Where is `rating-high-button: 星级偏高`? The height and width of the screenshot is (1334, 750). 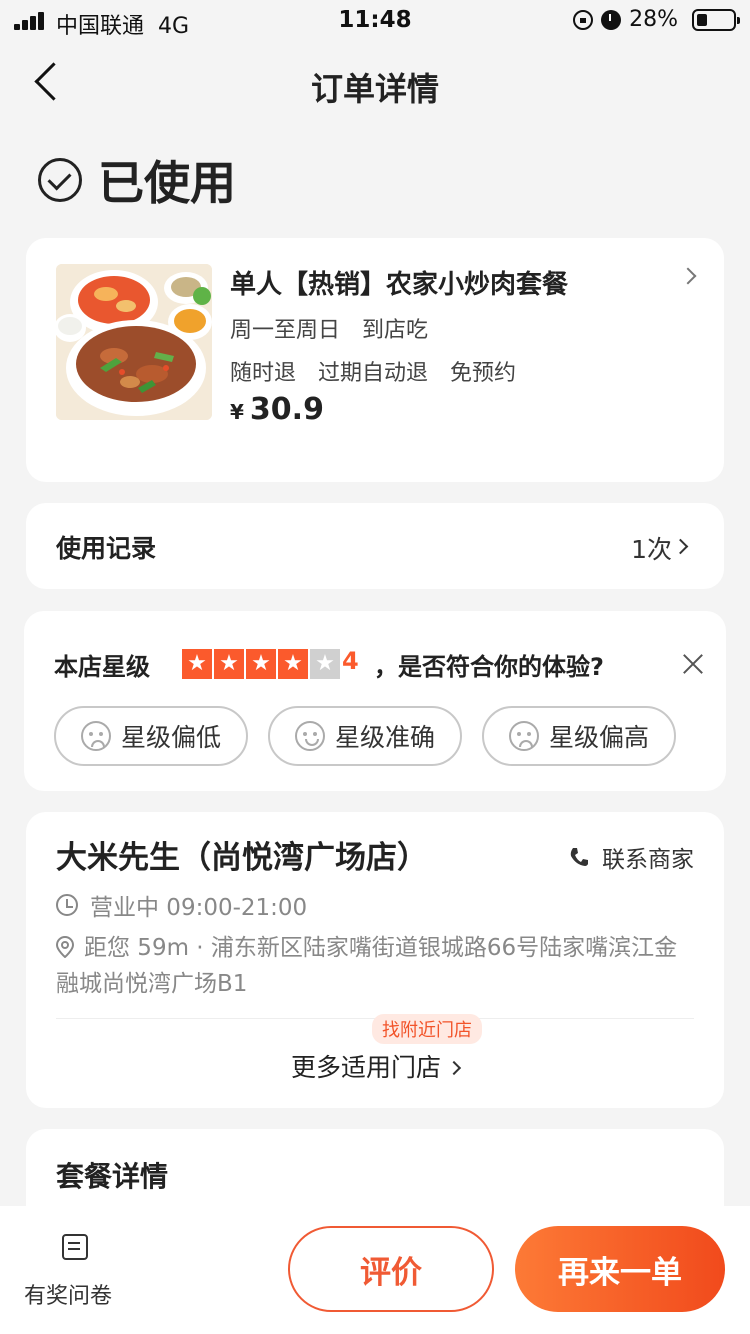
rating-high-button: 星级偏高 is located at coordinates (579, 736).